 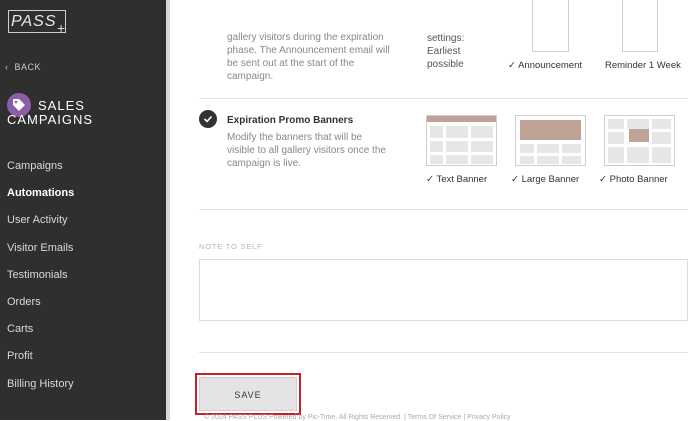 What do you see at coordinates (83, 166) in the screenshot?
I see `sidebar-item-campaigns: Campaigns` at bounding box center [83, 166].